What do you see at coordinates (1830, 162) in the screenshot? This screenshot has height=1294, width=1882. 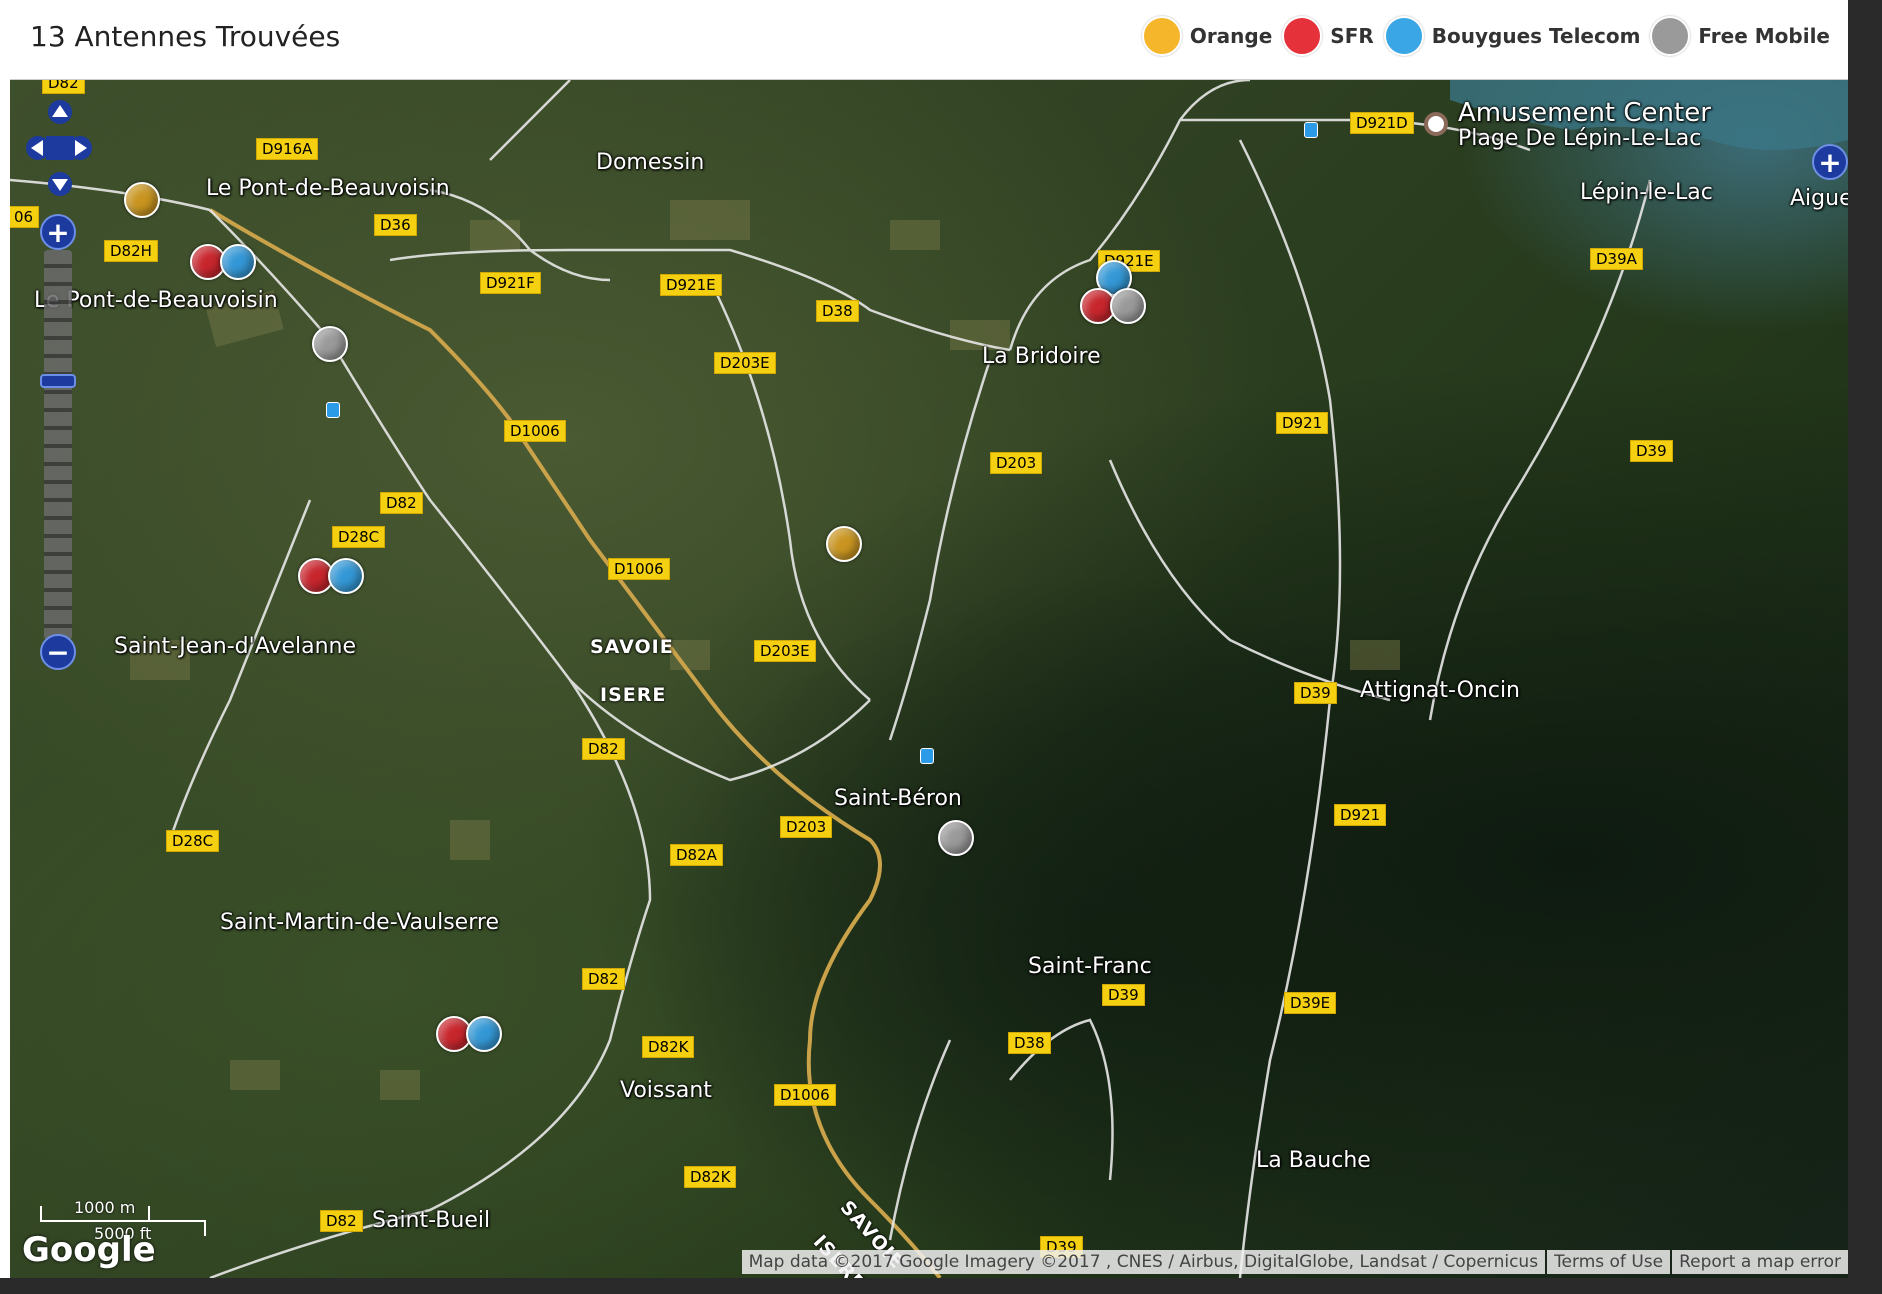 I see `expand-button: +` at bounding box center [1830, 162].